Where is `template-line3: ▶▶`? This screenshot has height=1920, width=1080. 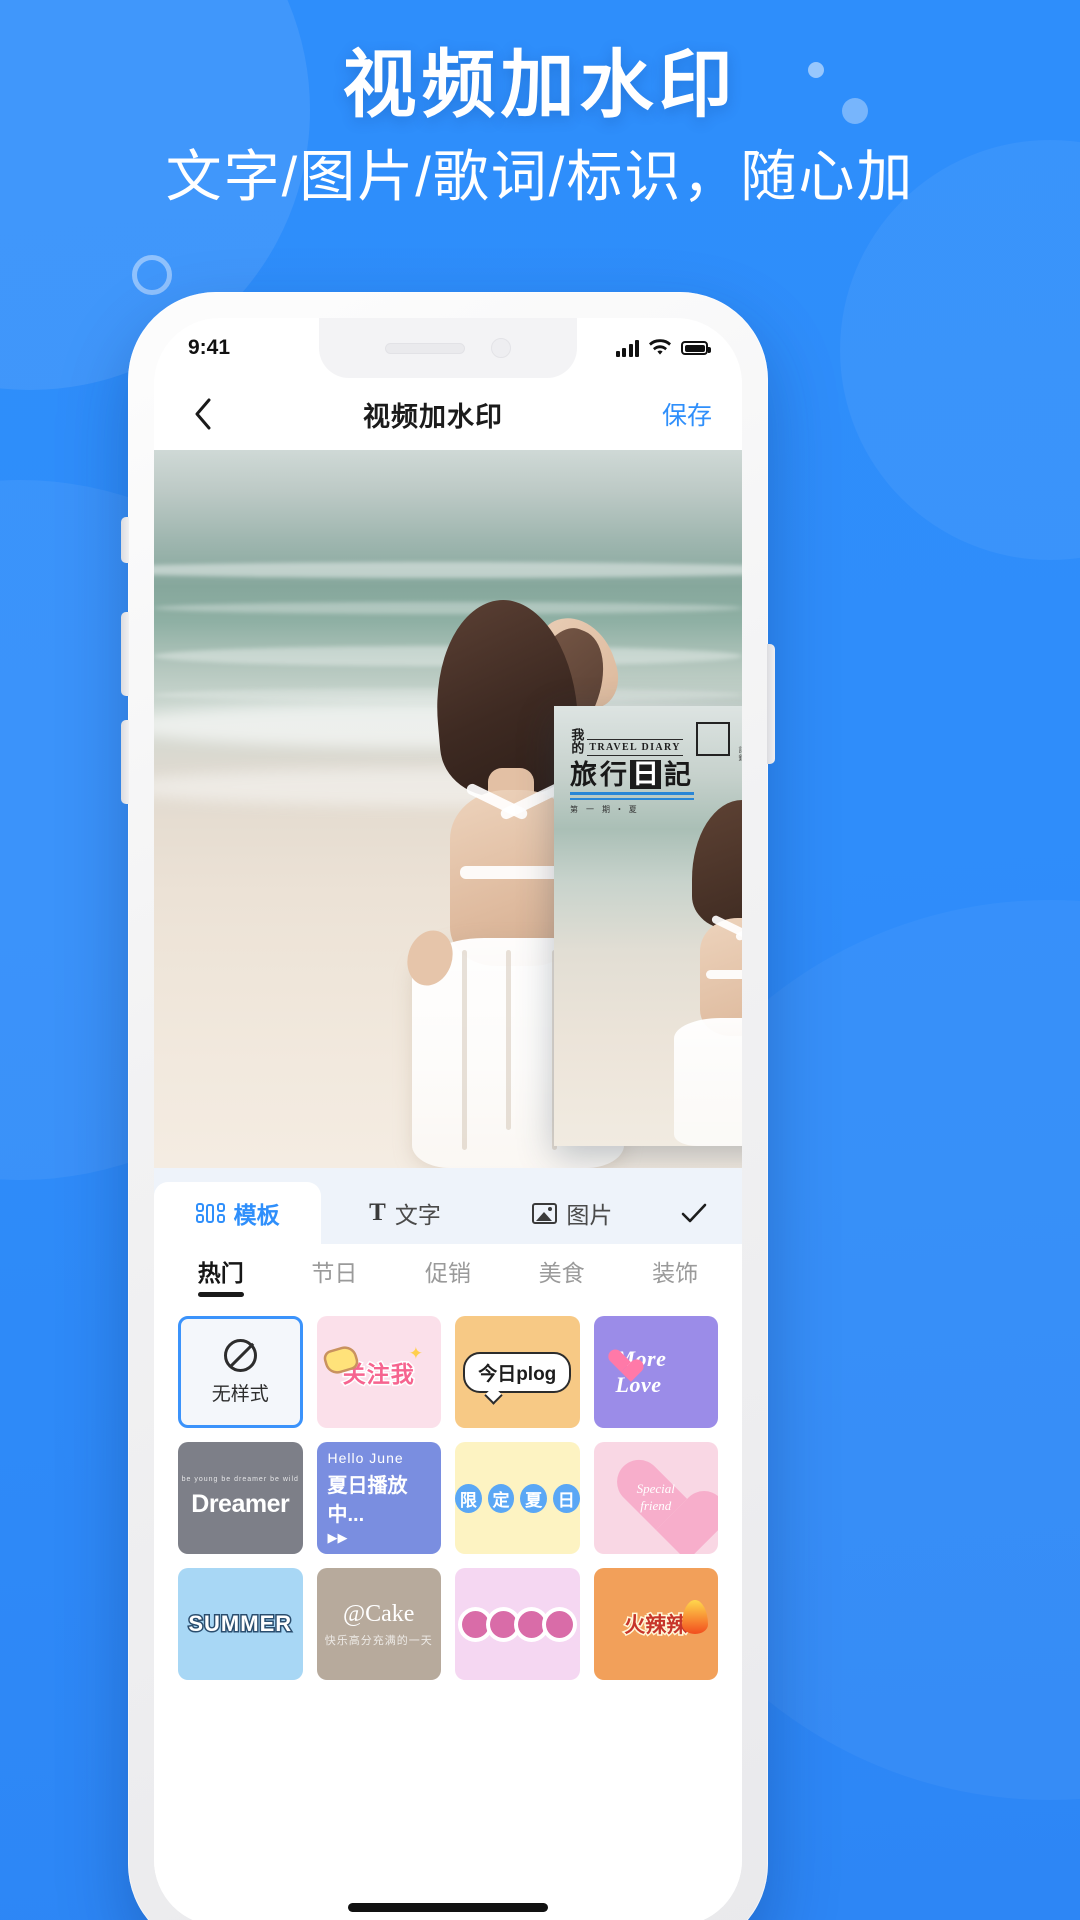
template-line3: ▶▶ is located at coordinates (337, 1537).